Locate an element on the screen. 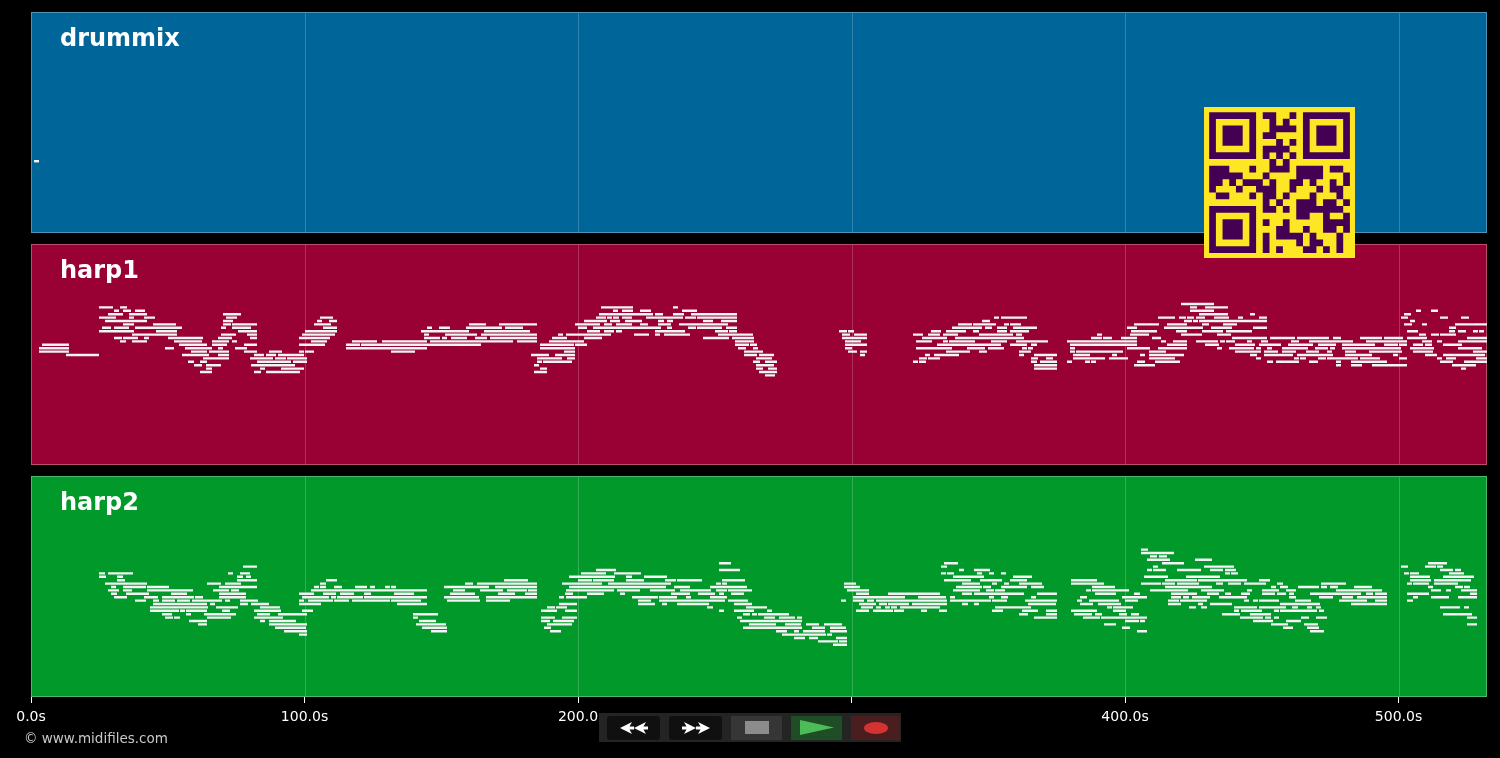  time-label: 200.0 is located at coordinates (578, 716).